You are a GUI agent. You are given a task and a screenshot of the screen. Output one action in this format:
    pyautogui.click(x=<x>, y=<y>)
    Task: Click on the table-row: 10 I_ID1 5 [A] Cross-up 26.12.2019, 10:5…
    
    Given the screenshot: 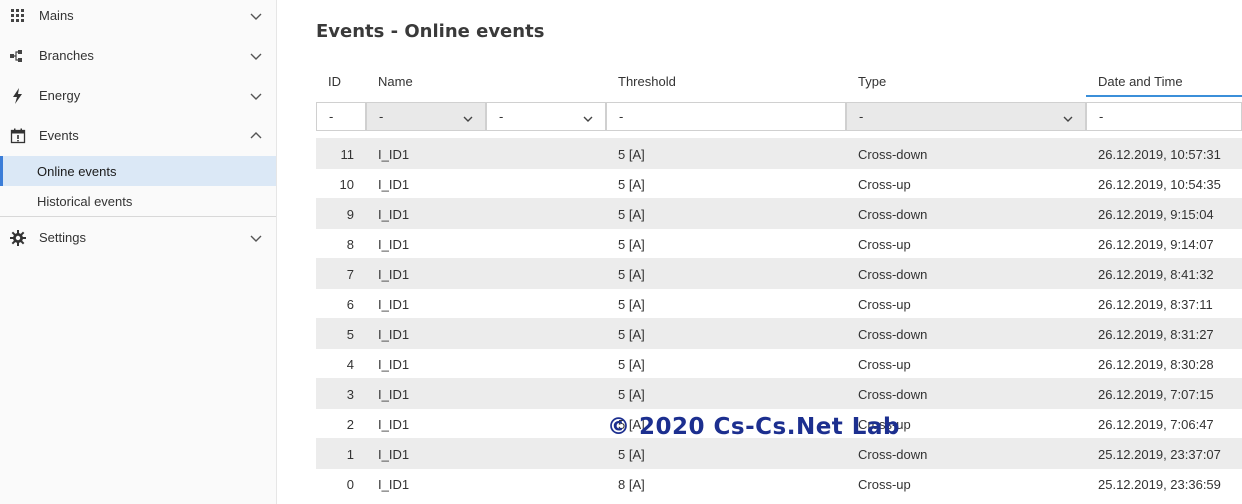 What is the action you would take?
    pyautogui.click(x=779, y=183)
    